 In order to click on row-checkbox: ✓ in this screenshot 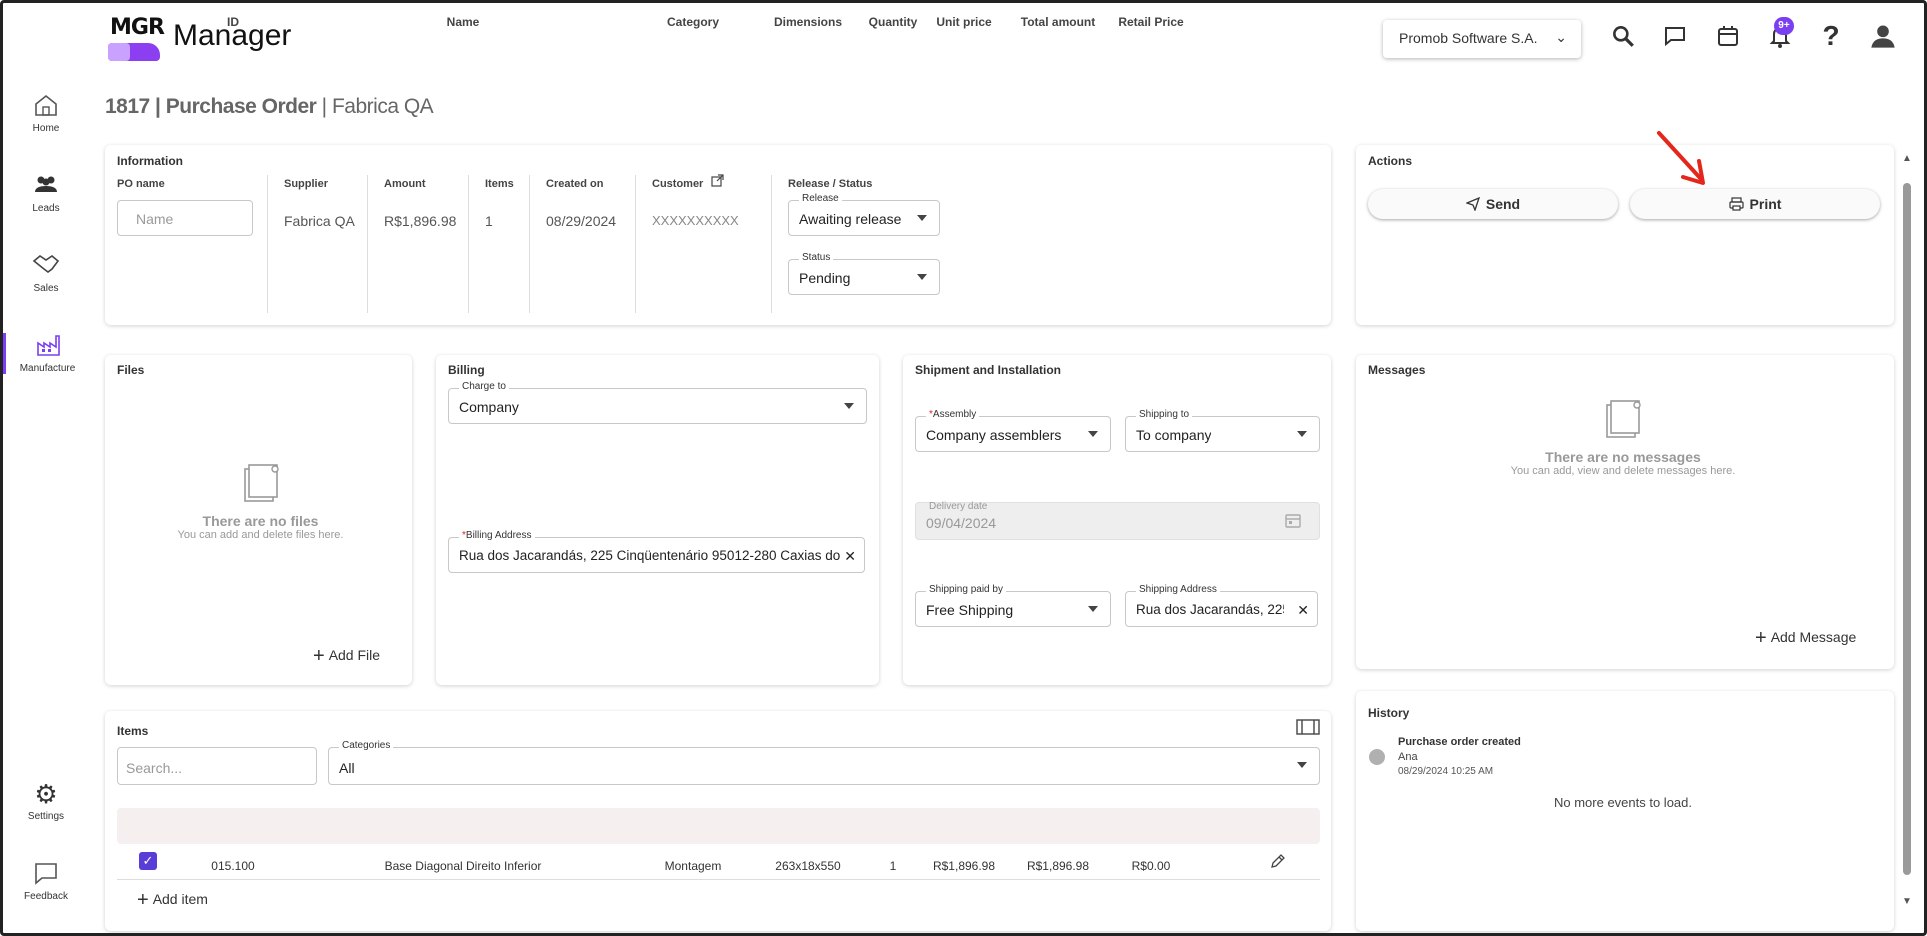, I will do `click(148, 861)`.